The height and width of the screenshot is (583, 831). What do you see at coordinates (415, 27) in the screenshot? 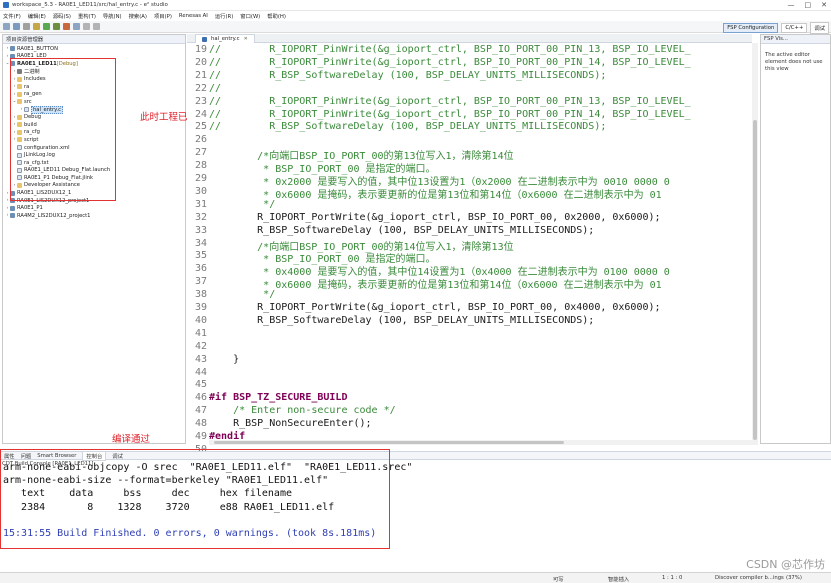
I see `toolbar` at bounding box center [415, 27].